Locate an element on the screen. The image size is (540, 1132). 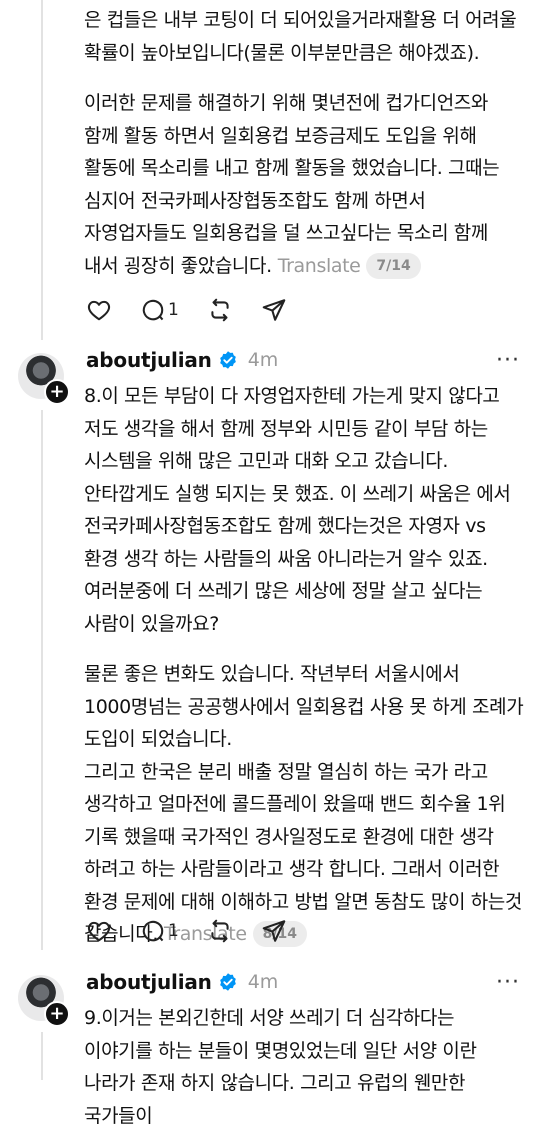
translate-link: Translate is located at coordinates (319, 266).